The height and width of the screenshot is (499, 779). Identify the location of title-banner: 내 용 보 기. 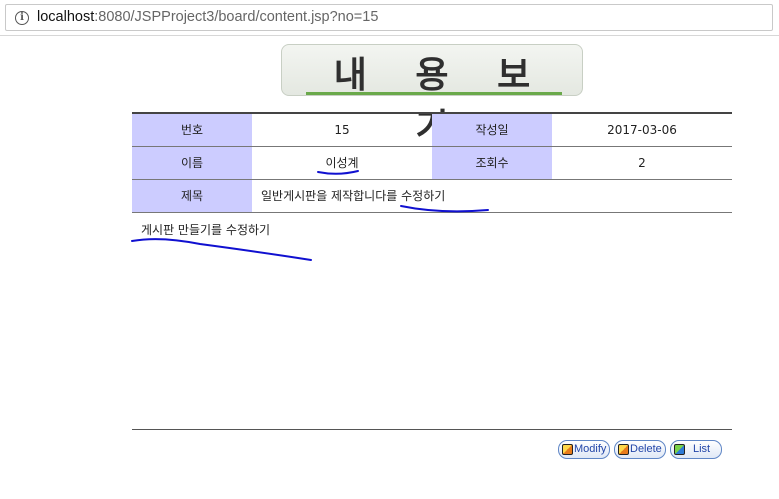
(432, 96).